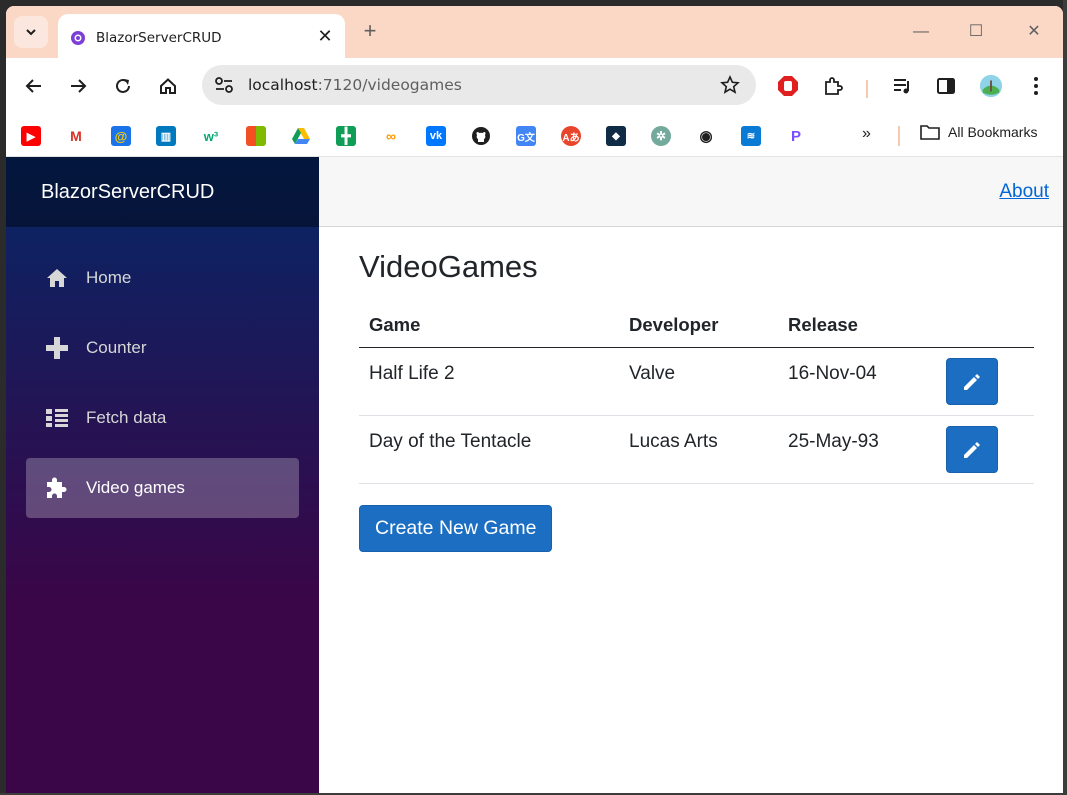 This screenshot has width=1067, height=795. Describe the element at coordinates (301, 136) in the screenshot. I see `google-drive-icon` at that location.